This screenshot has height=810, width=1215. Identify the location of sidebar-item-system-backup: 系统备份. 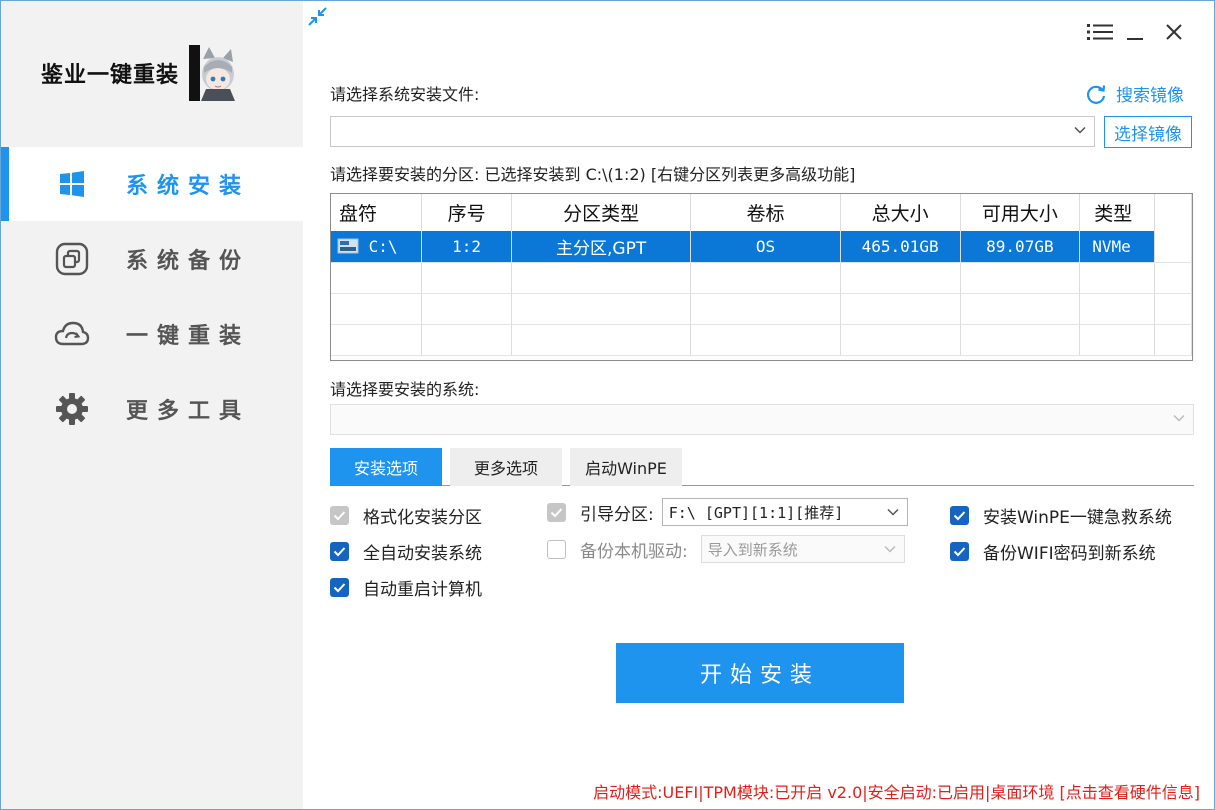
(152, 259).